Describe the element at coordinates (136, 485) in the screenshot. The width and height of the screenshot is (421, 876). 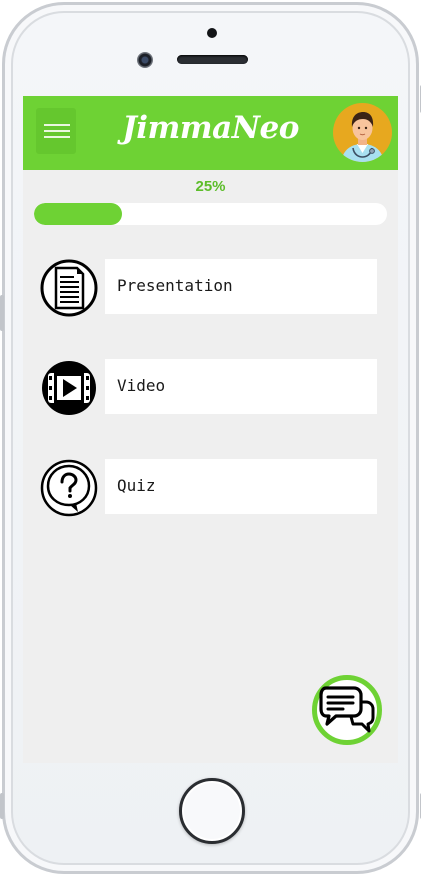
I see `menu-item-label: Quiz` at that location.